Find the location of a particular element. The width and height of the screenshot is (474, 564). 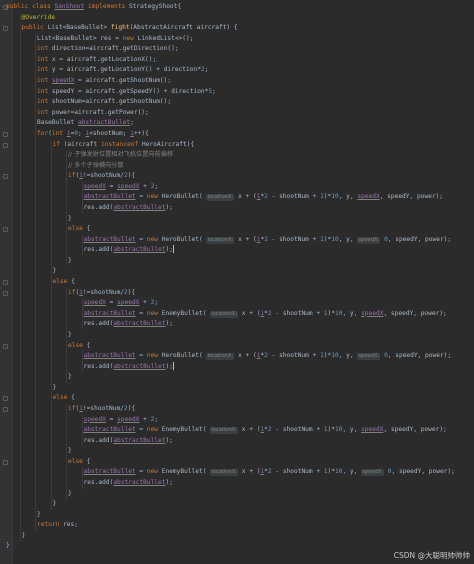

code-token: return is located at coordinates (50, 525).